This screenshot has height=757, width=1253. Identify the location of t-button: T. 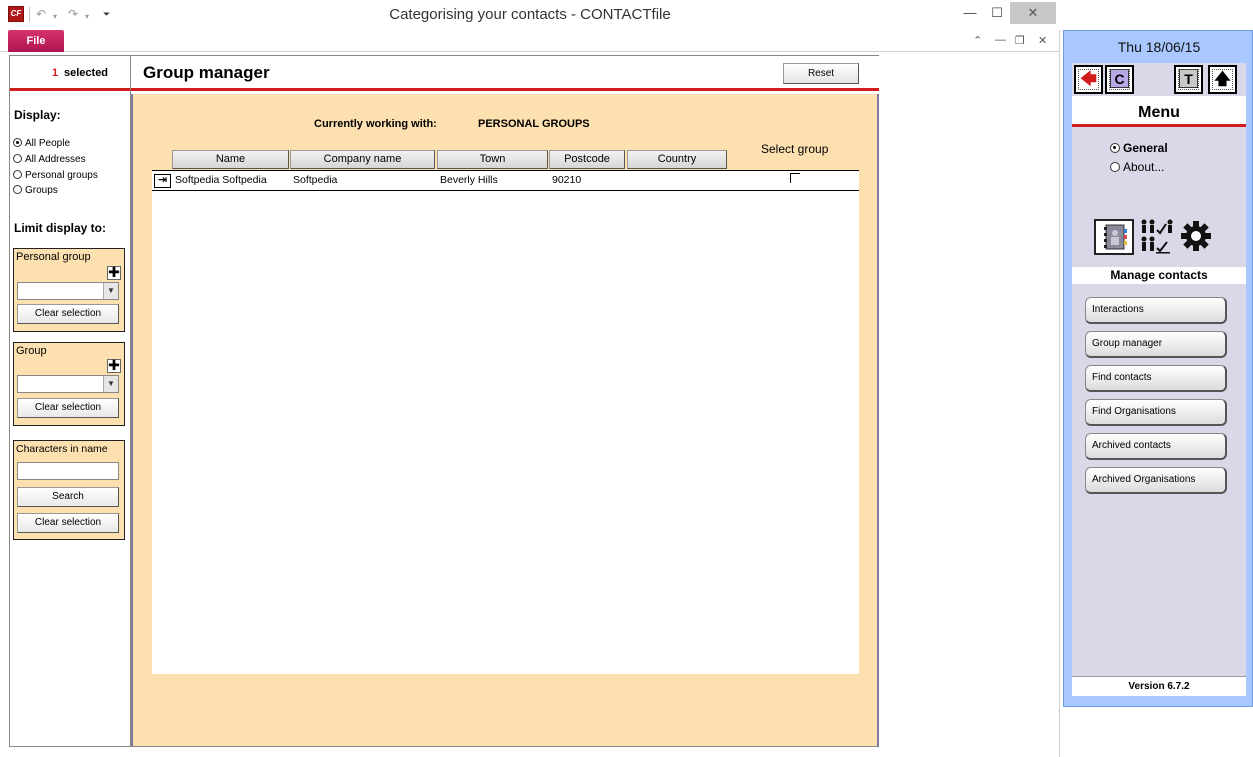
(1188, 79).